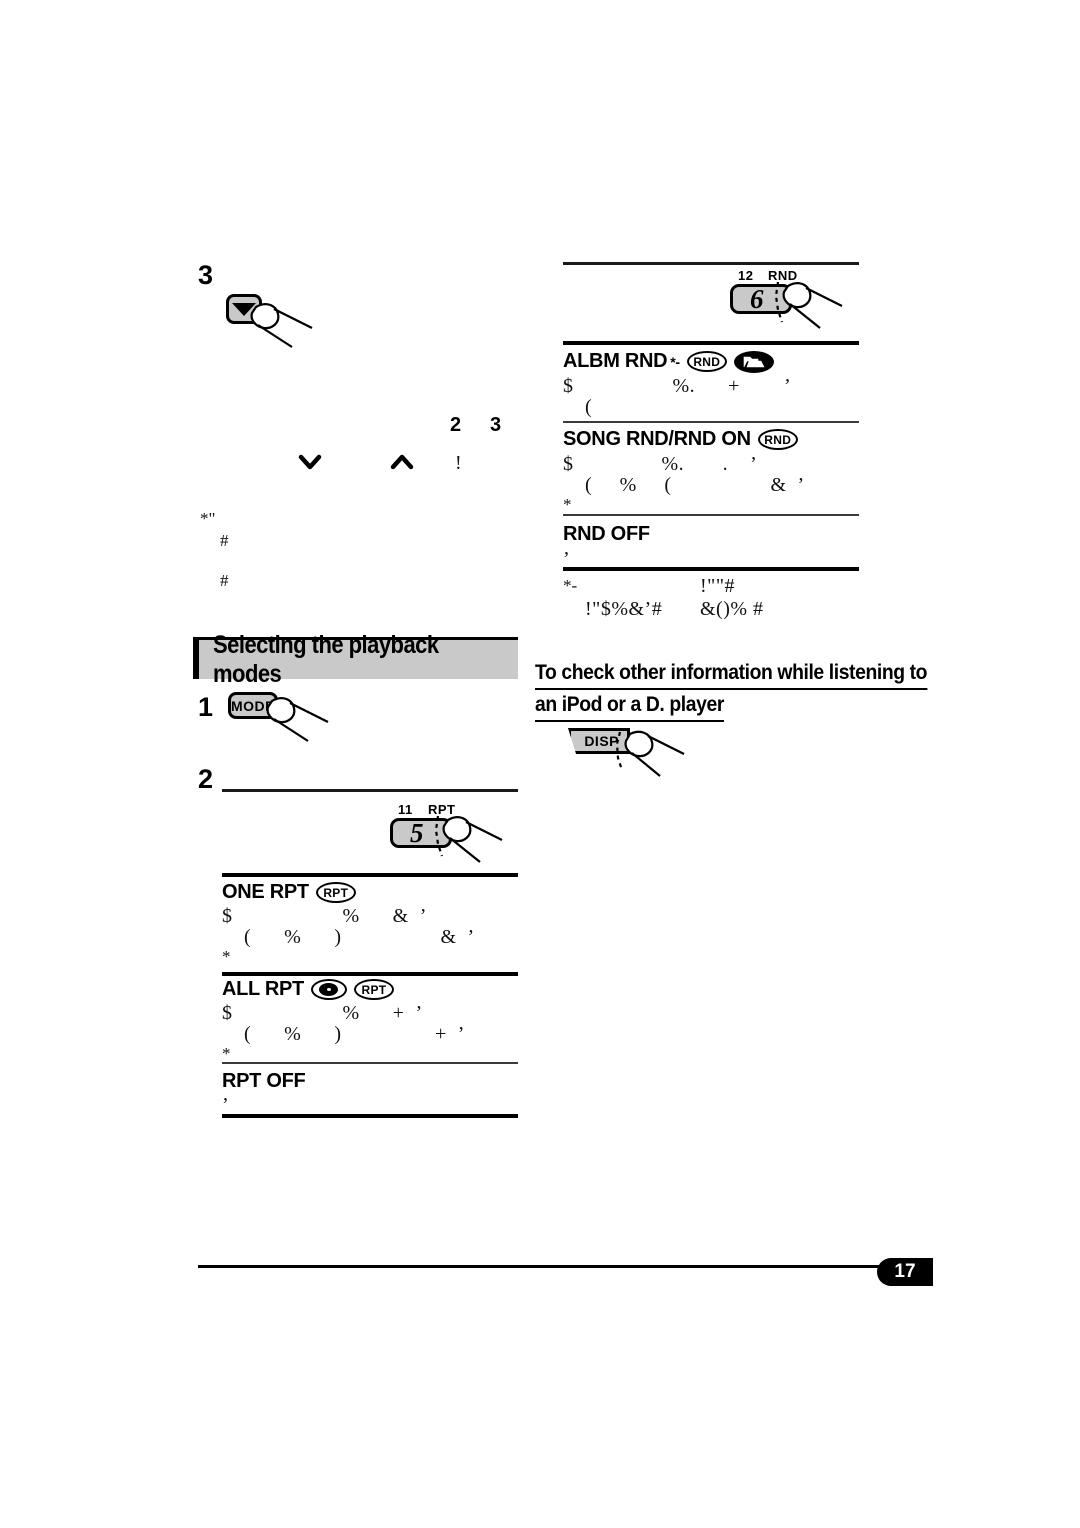  Describe the element at coordinates (657, 439) in the screenshot. I see `mode-name-text: SONG RND/RND ON` at that location.